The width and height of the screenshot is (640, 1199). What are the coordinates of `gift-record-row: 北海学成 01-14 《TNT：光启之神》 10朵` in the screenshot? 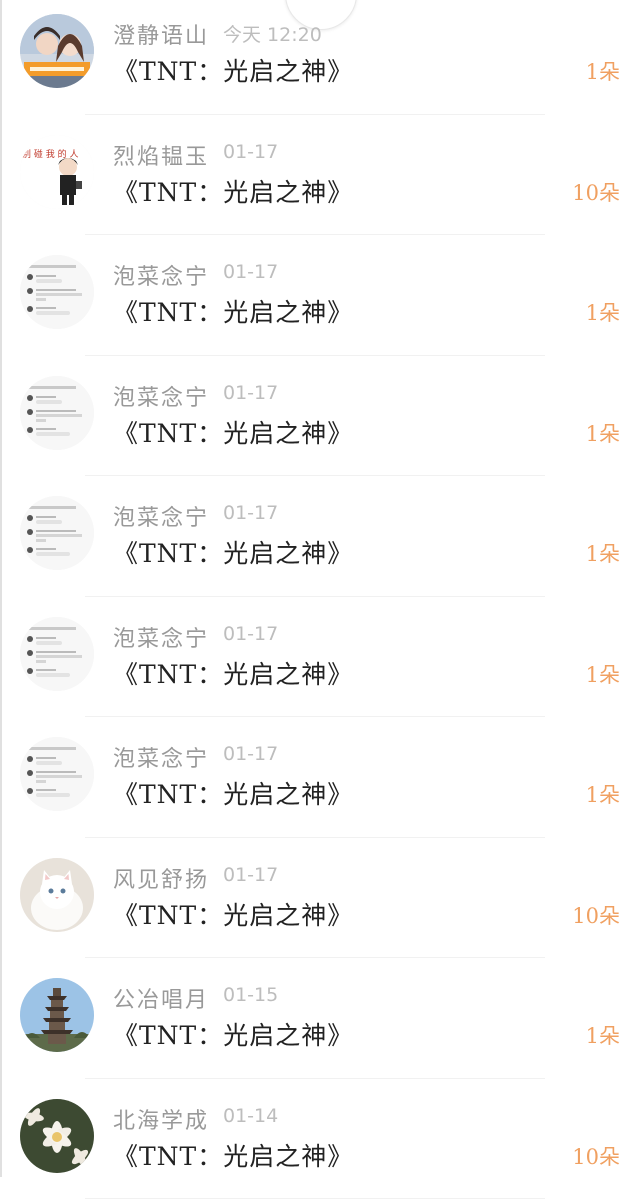 It's located at (320, 1139).